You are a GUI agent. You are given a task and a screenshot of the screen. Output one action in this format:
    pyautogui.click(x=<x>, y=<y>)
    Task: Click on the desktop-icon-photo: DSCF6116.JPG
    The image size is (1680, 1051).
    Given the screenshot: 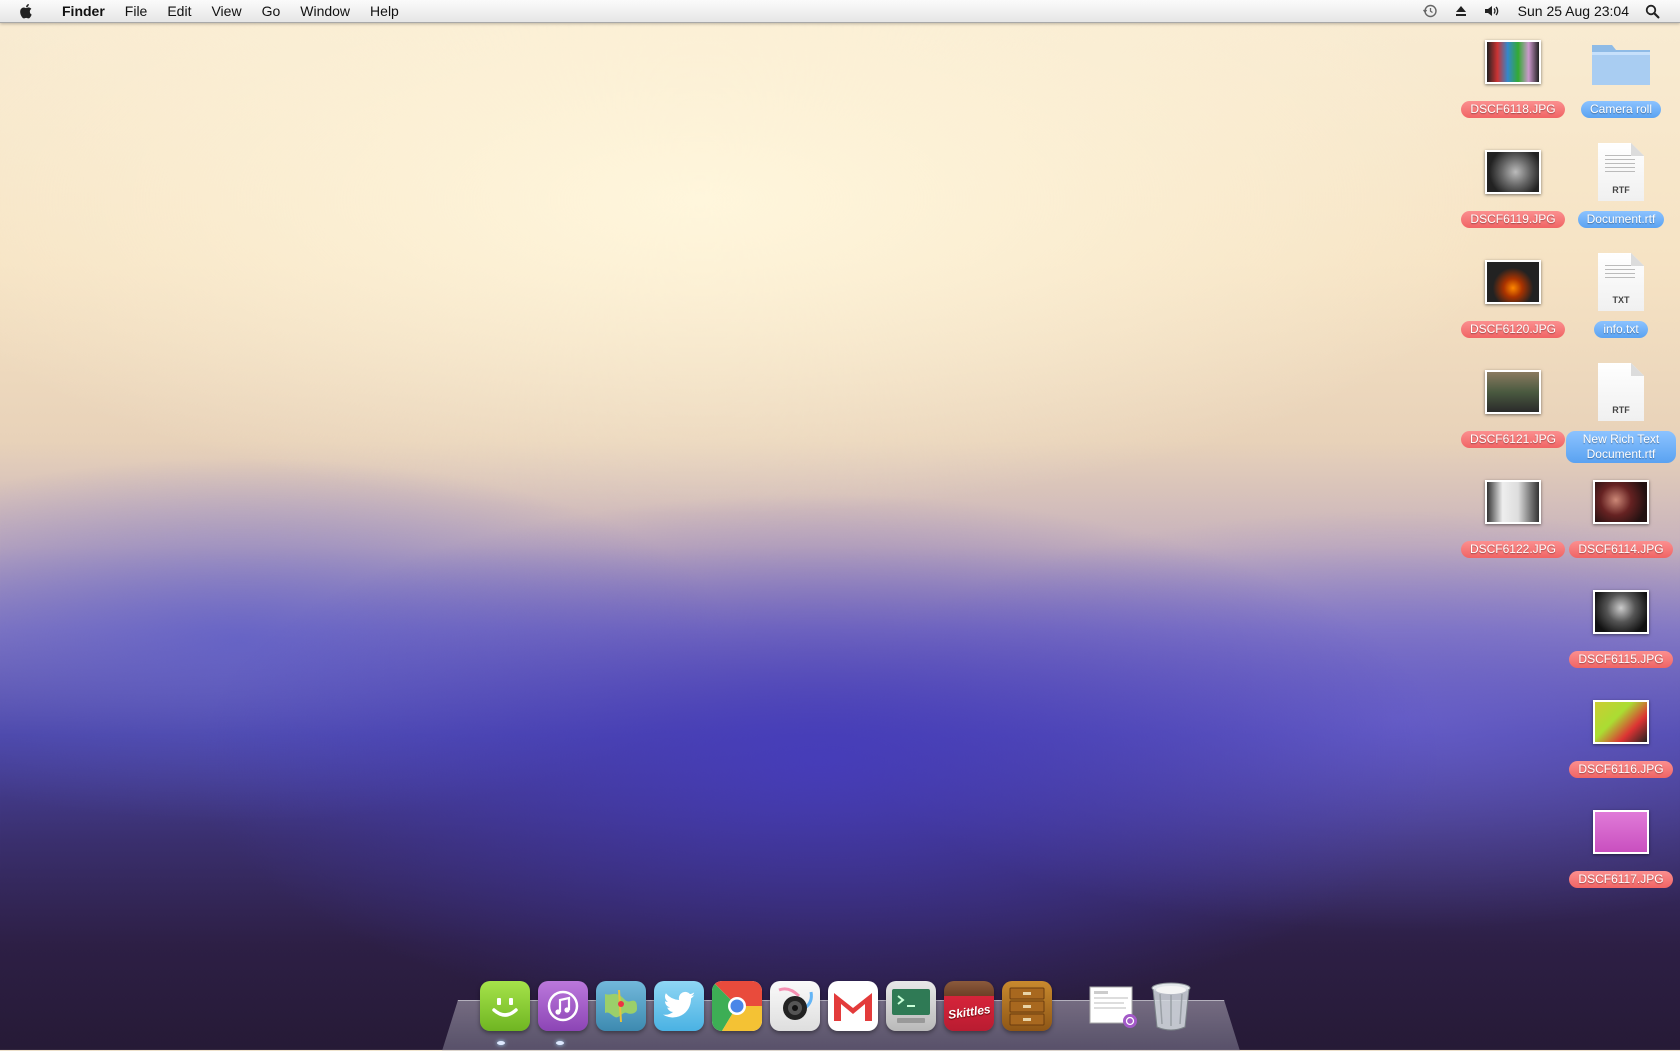 What is the action you would take?
    pyautogui.click(x=1621, y=734)
    